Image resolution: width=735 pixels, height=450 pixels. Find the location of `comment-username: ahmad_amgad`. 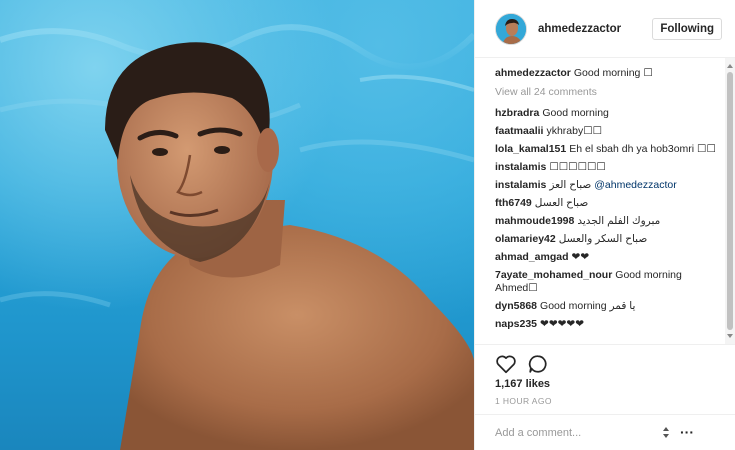

comment-username: ahmad_amgad is located at coordinates (532, 257).